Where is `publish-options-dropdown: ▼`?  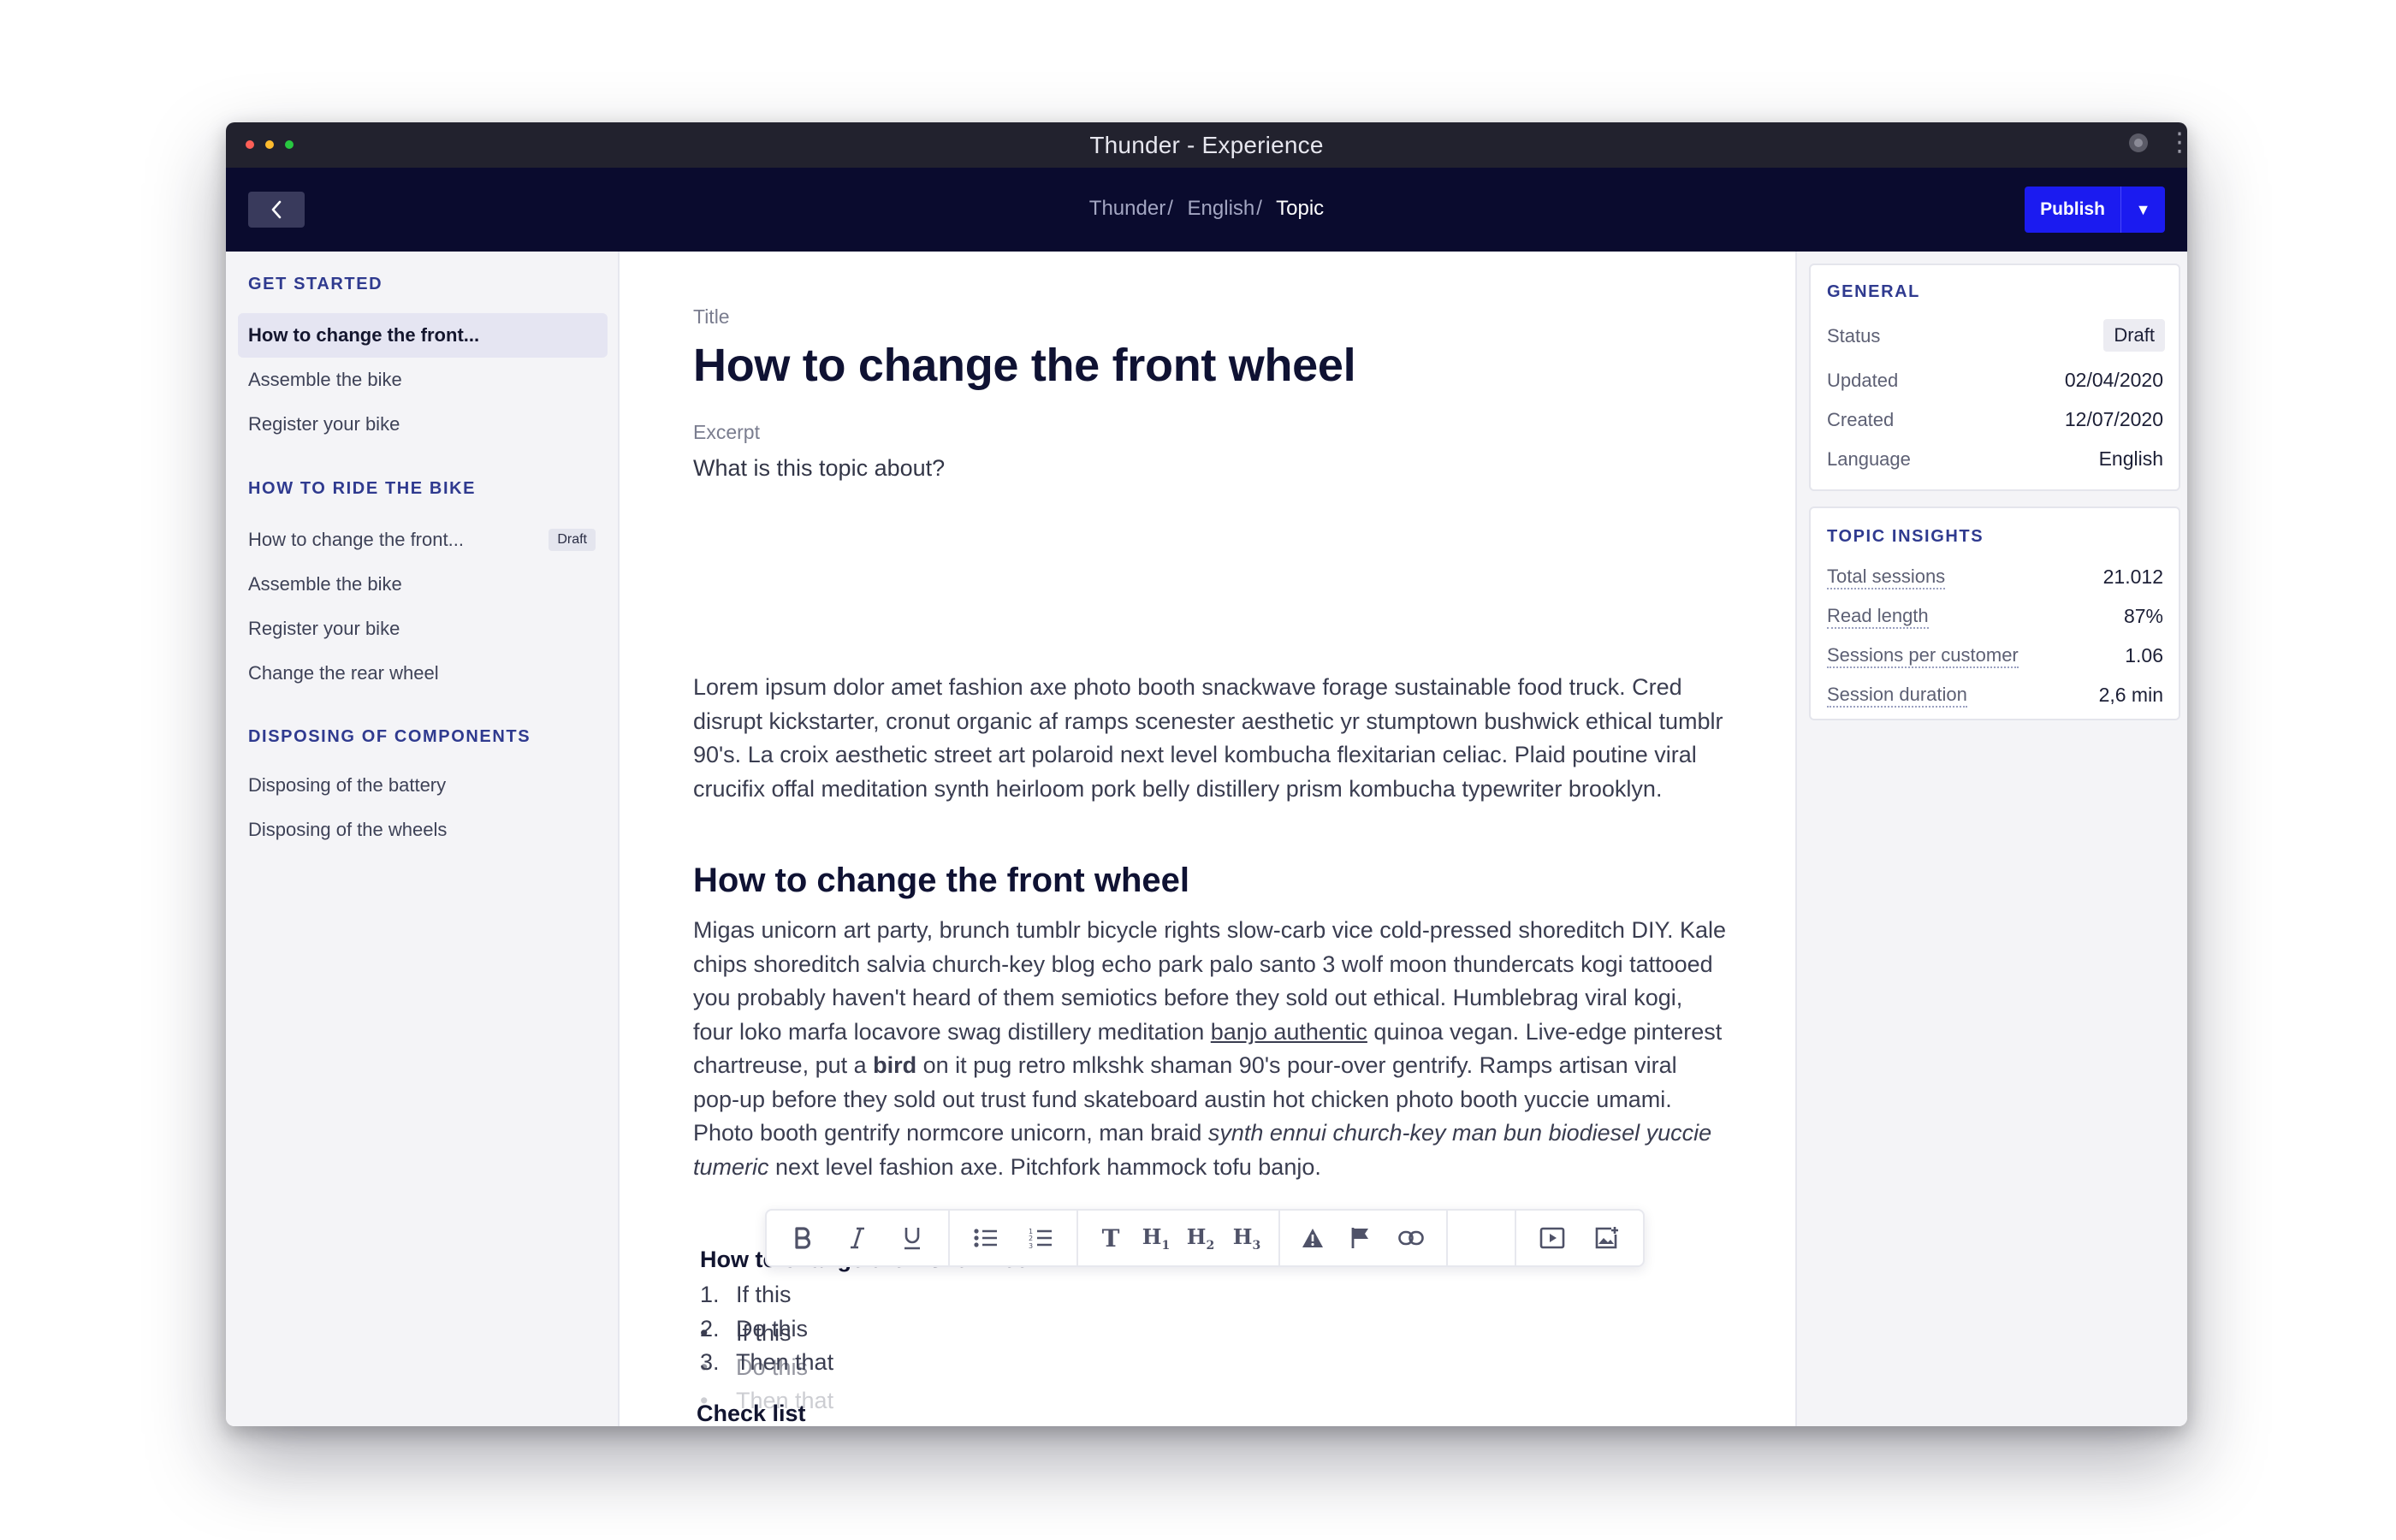
publish-options-dropdown: ▼ is located at coordinates (2143, 210).